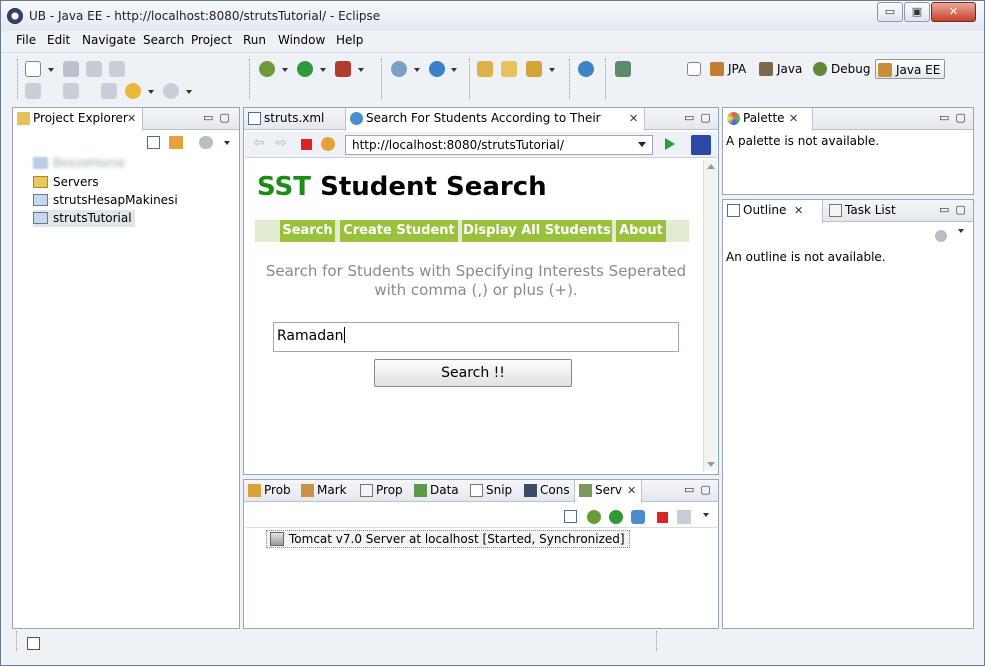 Image resolution: width=985 pixels, height=666 pixels. I want to click on menu-edit: Edit, so click(58, 40).